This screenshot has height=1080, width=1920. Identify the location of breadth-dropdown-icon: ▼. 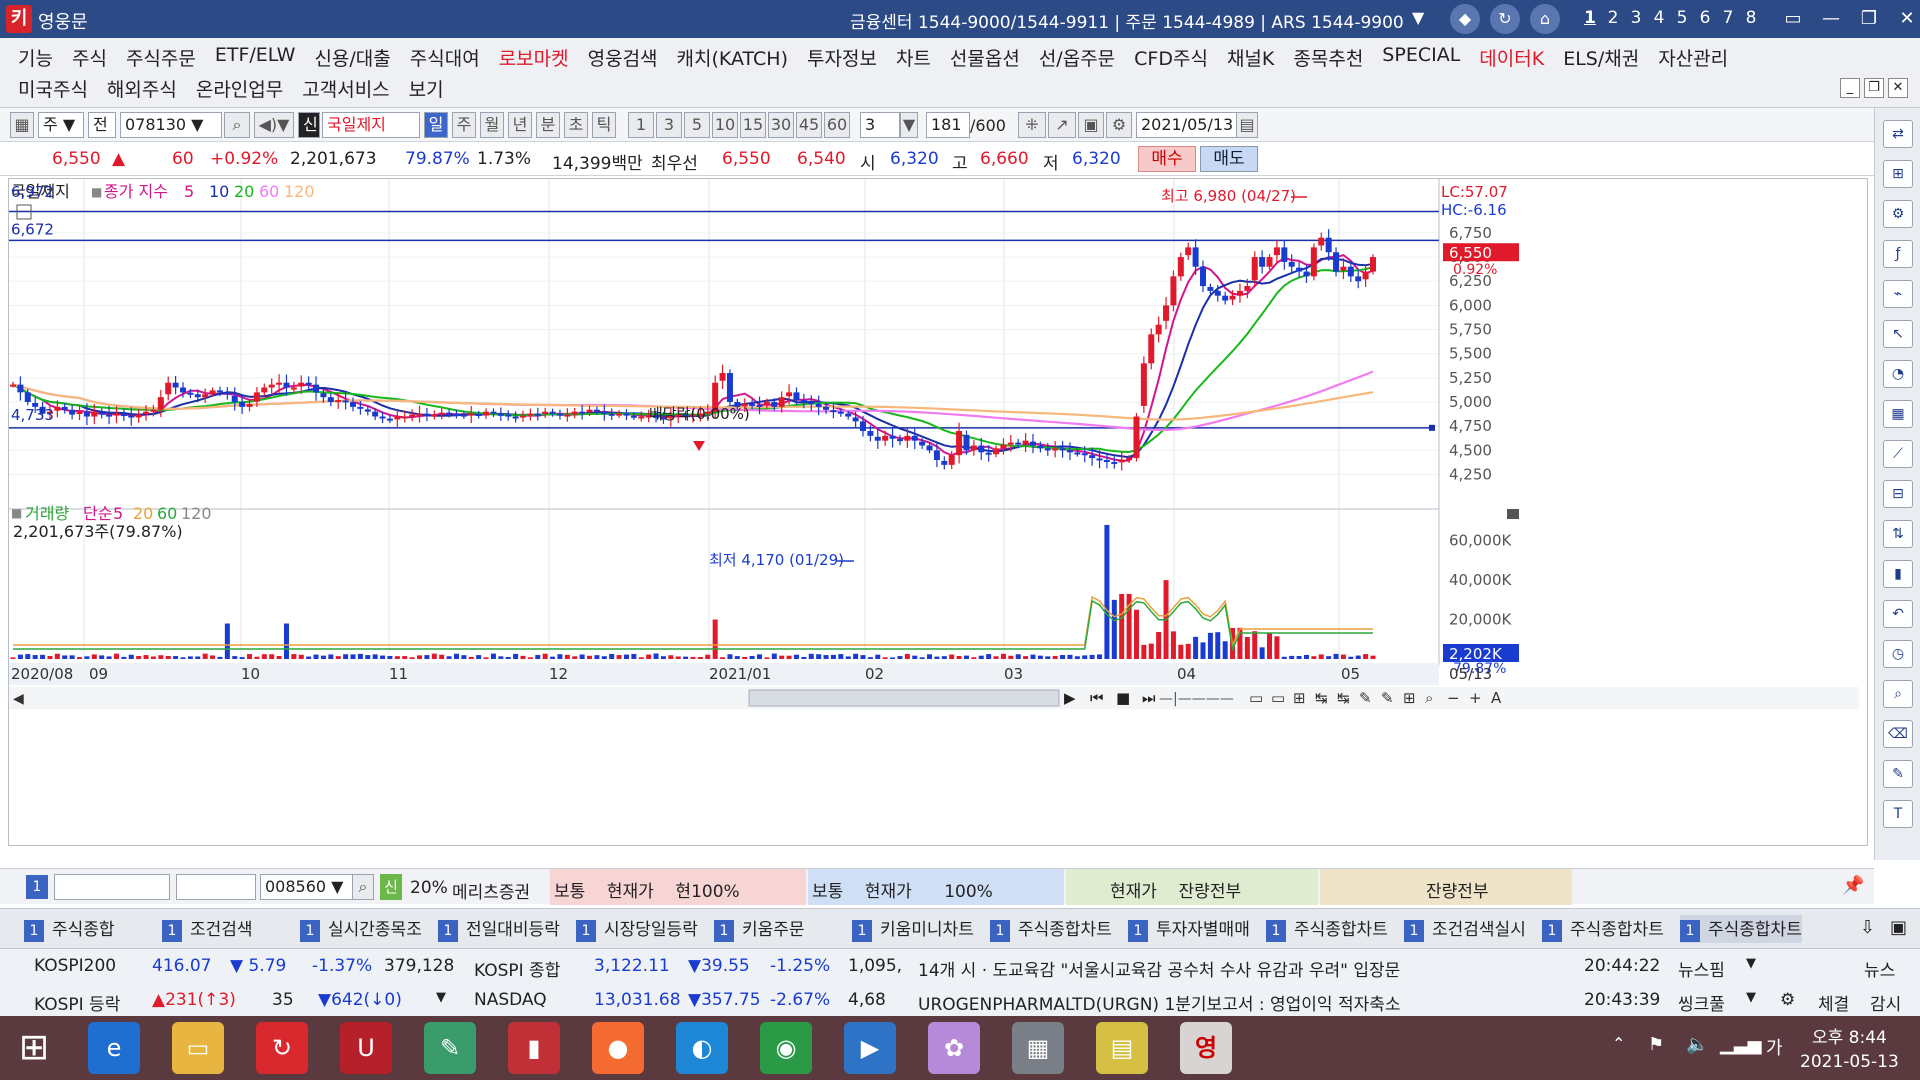
(441, 997).